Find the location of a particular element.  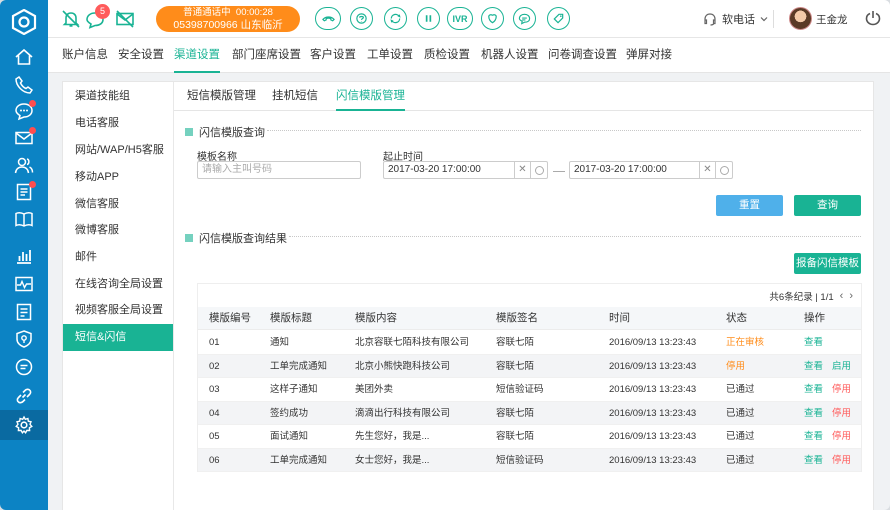

tab-sms-templates: 短信模版管理 is located at coordinates (221, 96).